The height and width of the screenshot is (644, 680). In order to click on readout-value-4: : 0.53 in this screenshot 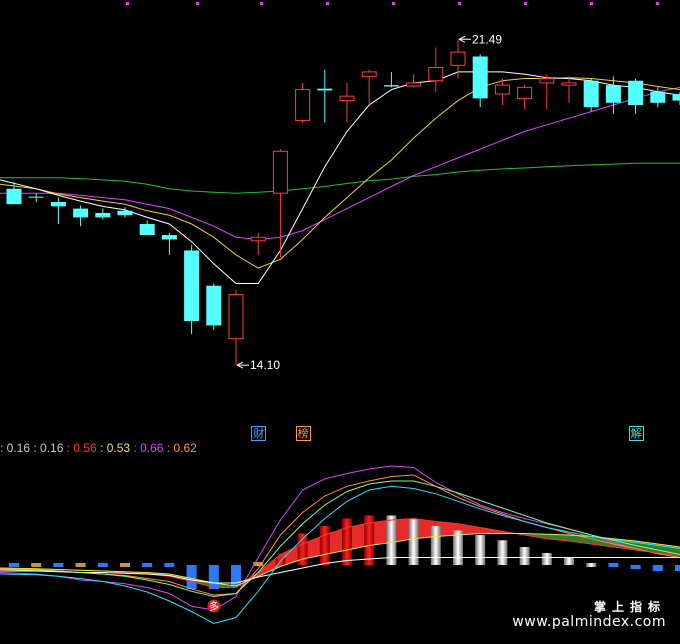, I will do `click(113, 448)`.